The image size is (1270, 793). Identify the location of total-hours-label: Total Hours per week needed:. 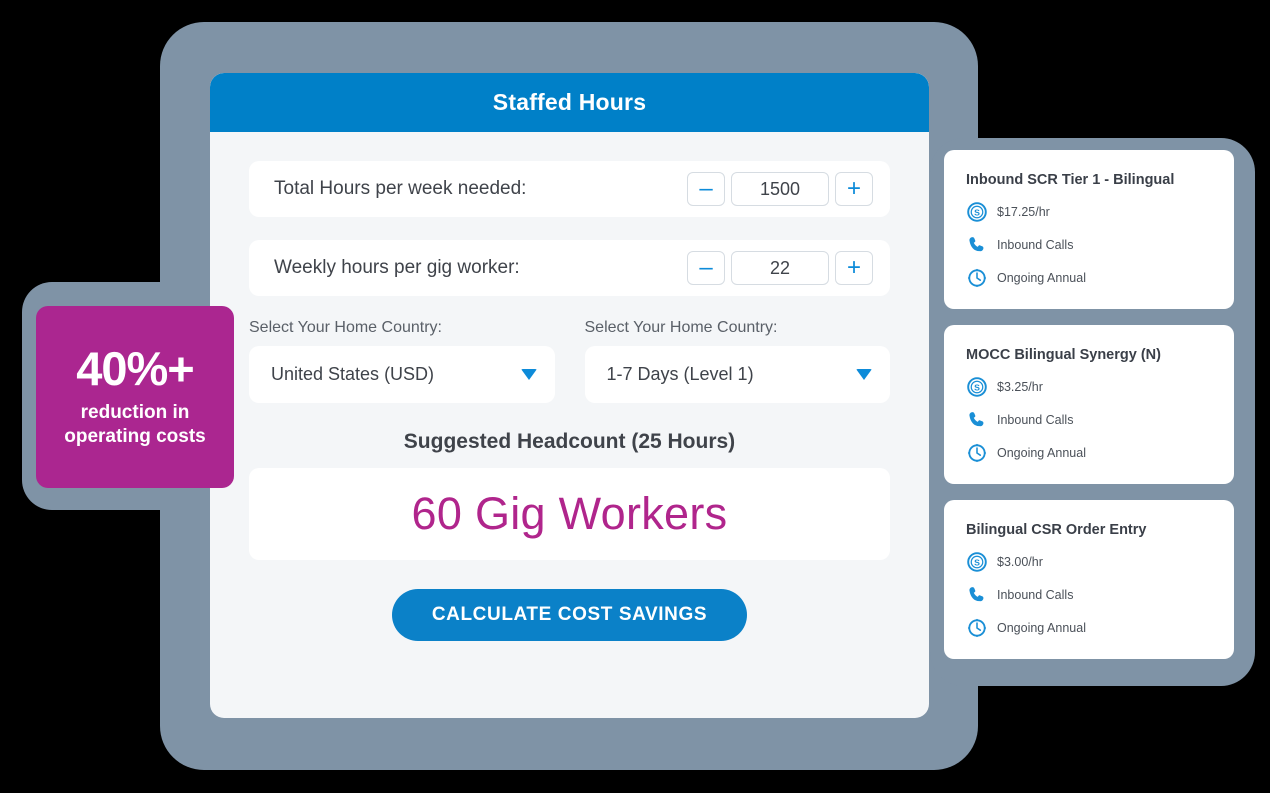
(400, 188).